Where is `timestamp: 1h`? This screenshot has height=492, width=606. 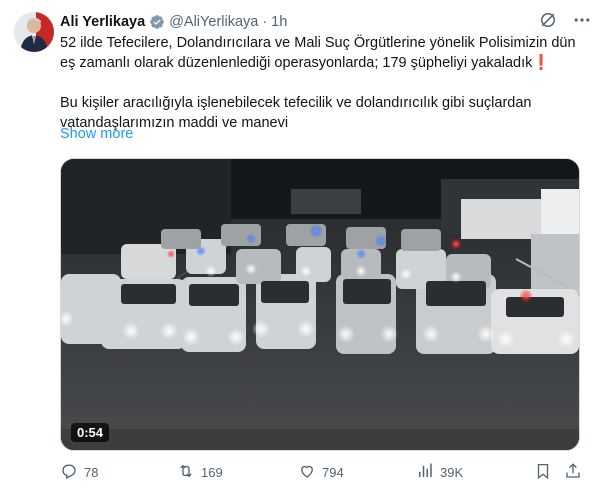
timestamp: 1h is located at coordinates (279, 22).